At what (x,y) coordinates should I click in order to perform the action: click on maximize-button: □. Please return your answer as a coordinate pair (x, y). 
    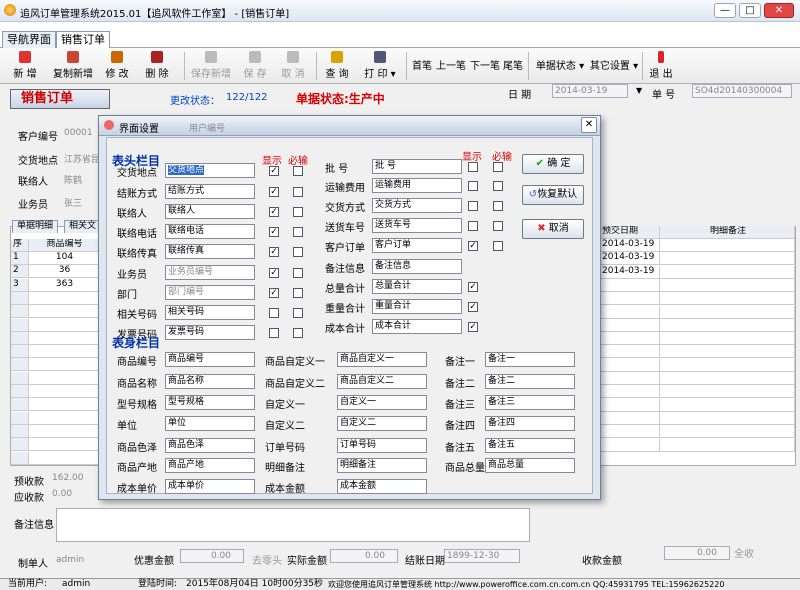
    Looking at the image, I should click on (750, 10).